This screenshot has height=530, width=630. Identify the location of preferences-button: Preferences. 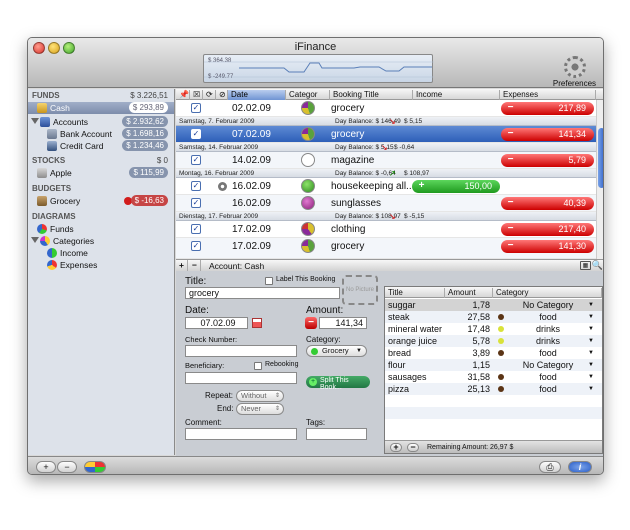
(574, 72).